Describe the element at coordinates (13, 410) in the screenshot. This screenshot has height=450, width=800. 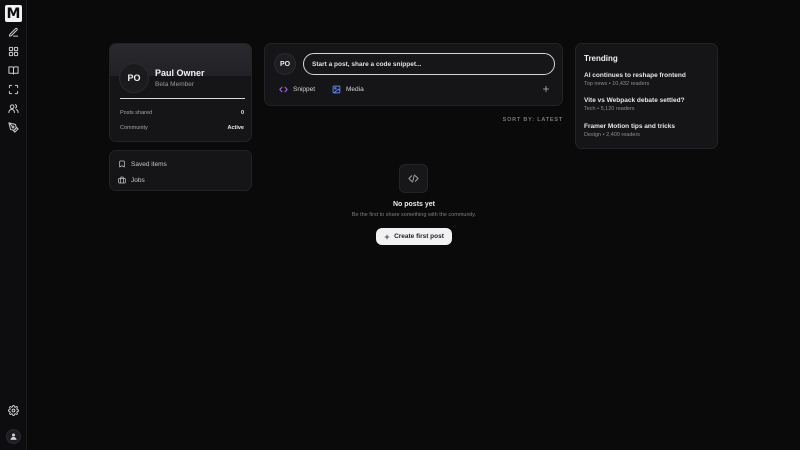
I see `settings-icon` at that location.